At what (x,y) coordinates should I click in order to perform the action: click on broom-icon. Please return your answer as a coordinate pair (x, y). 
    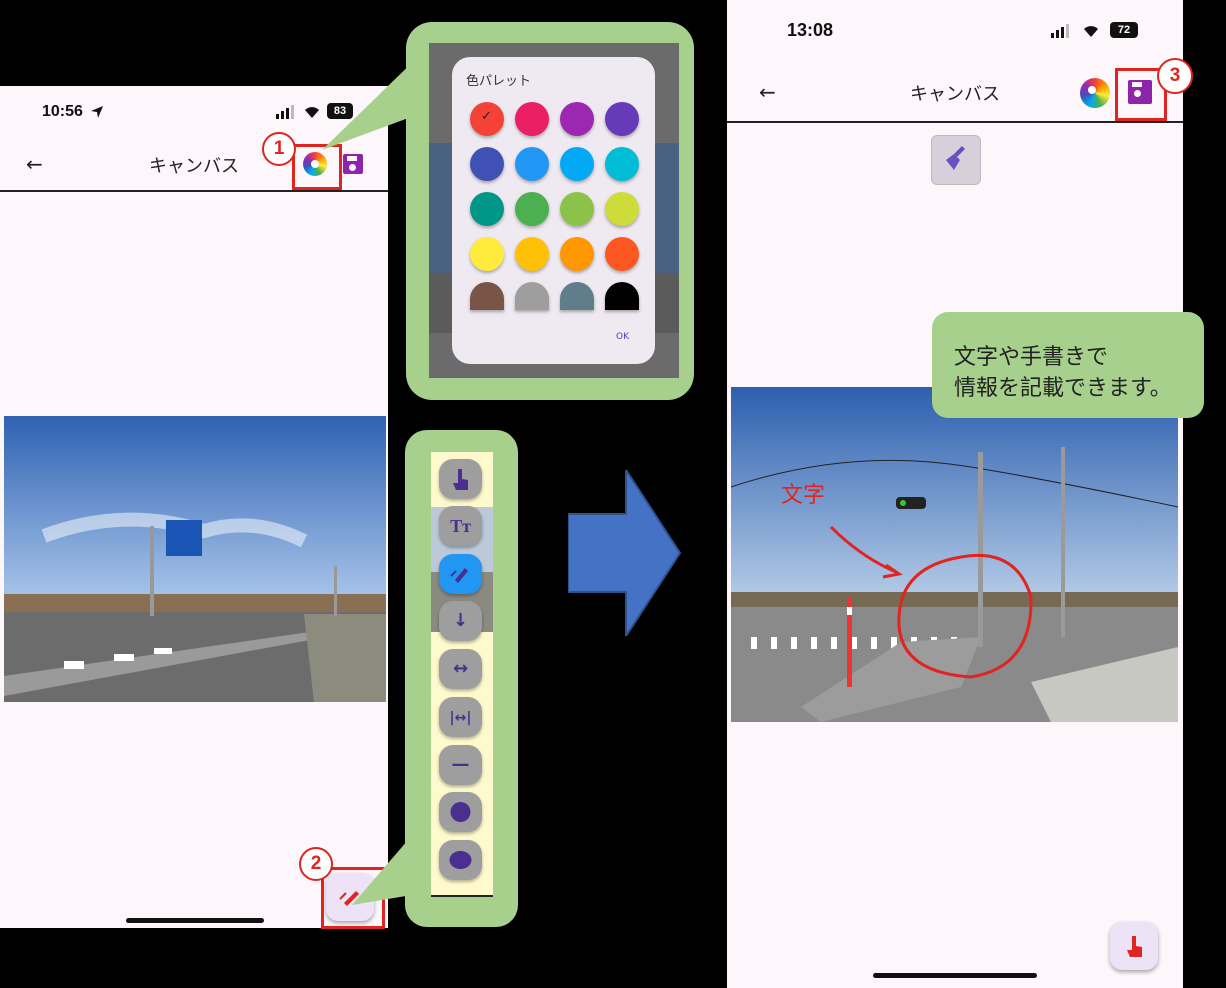
    Looking at the image, I should click on (955, 158).